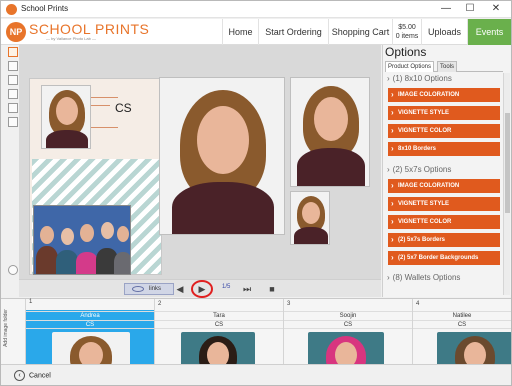 The height and width of the screenshot is (386, 512). I want to click on portrait-5x7-top, so click(330, 132).